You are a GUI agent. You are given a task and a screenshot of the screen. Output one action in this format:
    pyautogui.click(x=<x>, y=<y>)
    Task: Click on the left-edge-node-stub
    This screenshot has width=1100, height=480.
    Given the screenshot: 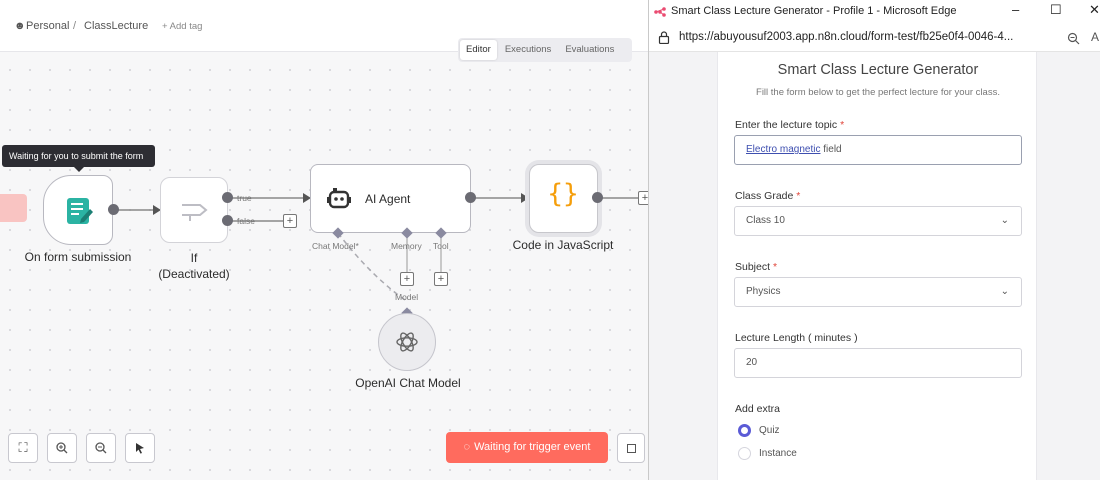 What is the action you would take?
    pyautogui.click(x=13, y=208)
    